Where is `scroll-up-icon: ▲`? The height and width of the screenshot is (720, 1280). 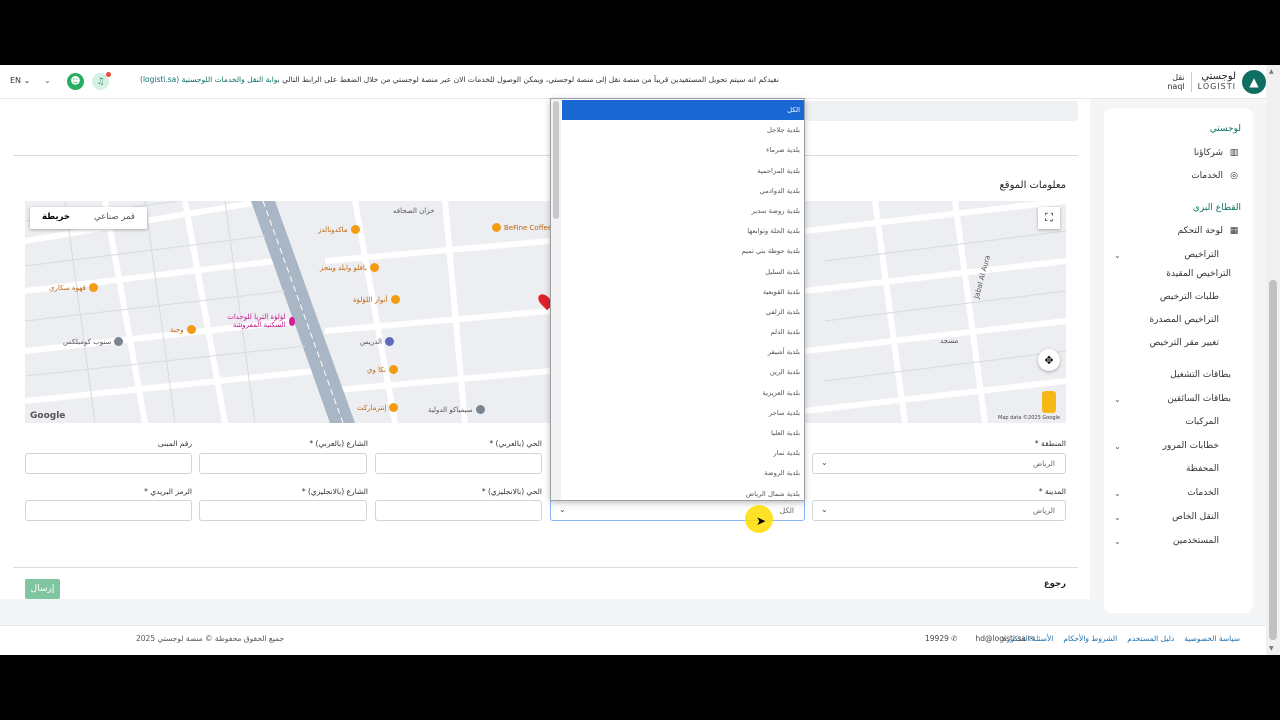
scroll-up-icon: ▲ is located at coordinates (1271, 71).